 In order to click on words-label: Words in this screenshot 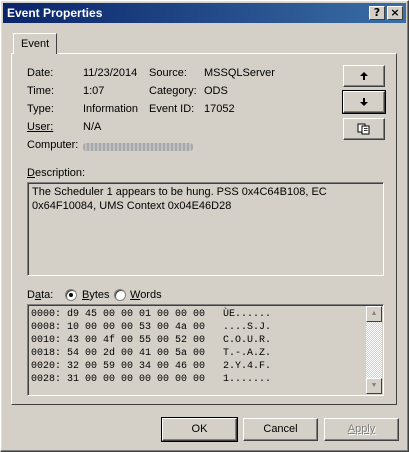, I will do `click(146, 295)`.